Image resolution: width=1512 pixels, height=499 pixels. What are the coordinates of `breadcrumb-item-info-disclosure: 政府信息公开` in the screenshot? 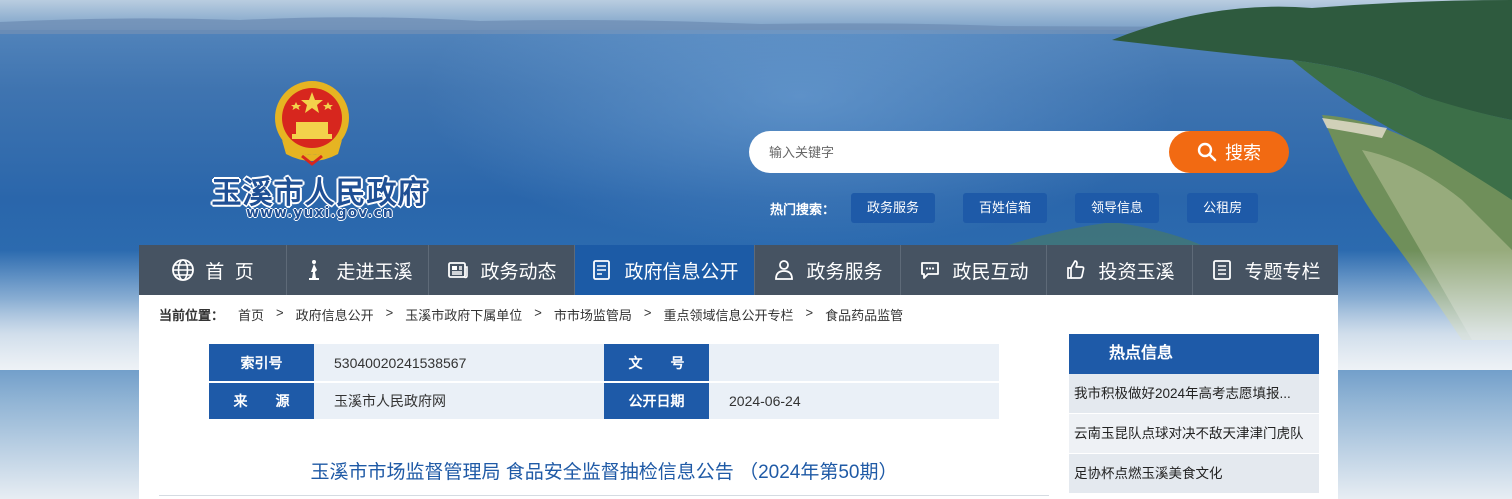 It's located at (335, 314).